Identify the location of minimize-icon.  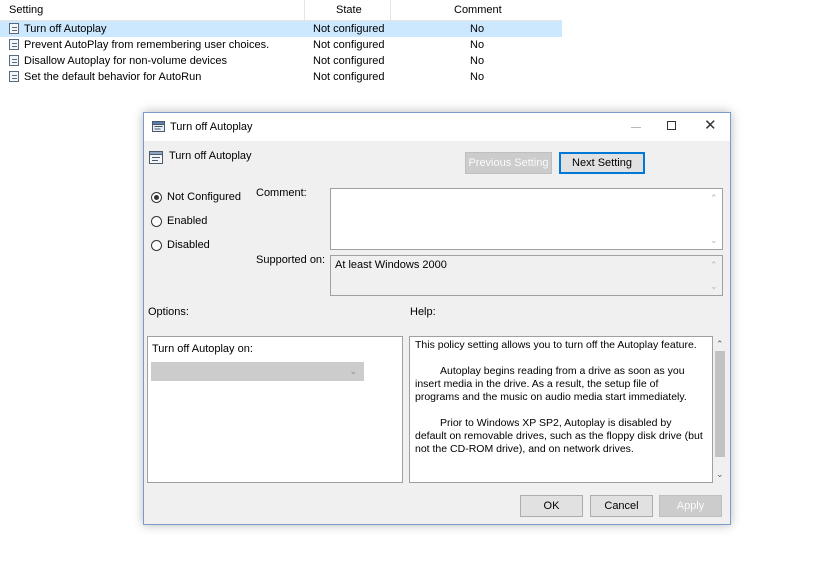
(636, 127).